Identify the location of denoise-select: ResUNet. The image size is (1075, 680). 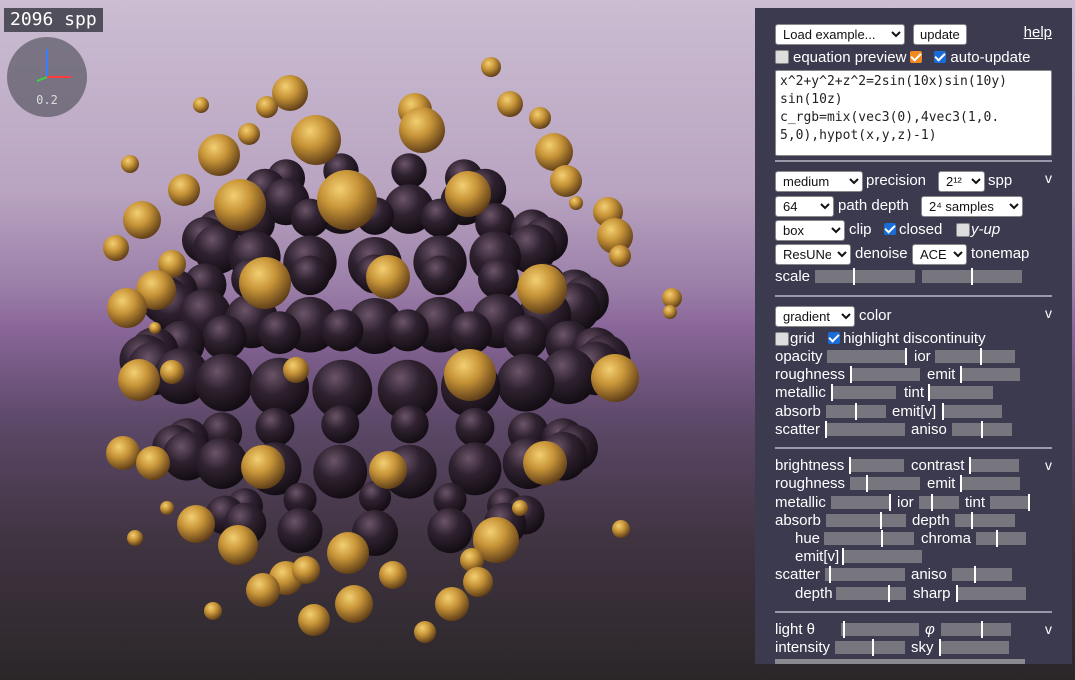
(813, 254).